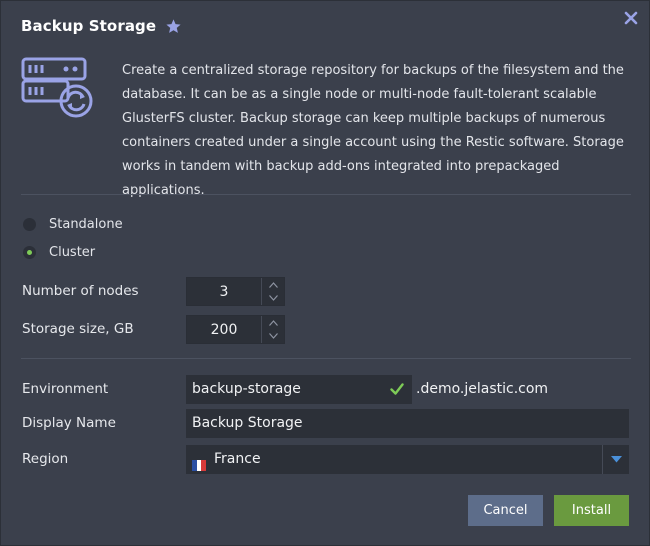  Describe the element at coordinates (29, 252) in the screenshot. I see `radio-button-selected` at that location.